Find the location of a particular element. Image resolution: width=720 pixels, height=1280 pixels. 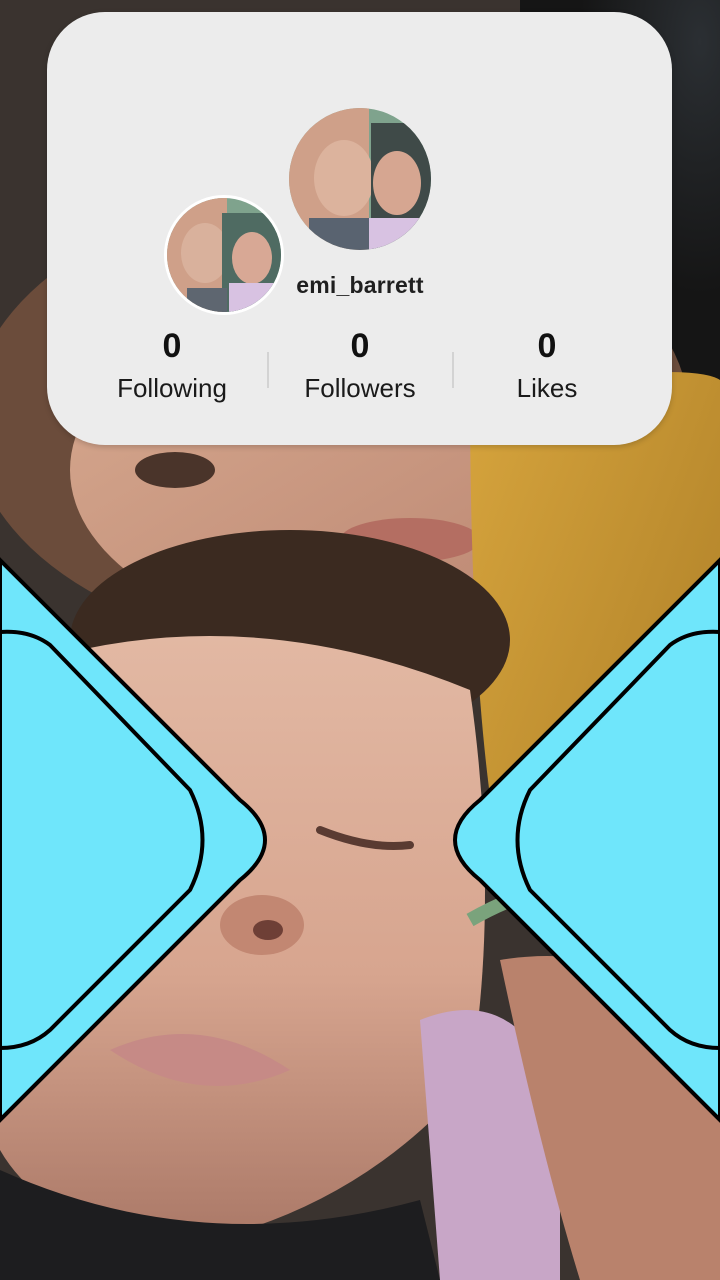

followers-stat: 0 Followers is located at coordinates (360, 365).